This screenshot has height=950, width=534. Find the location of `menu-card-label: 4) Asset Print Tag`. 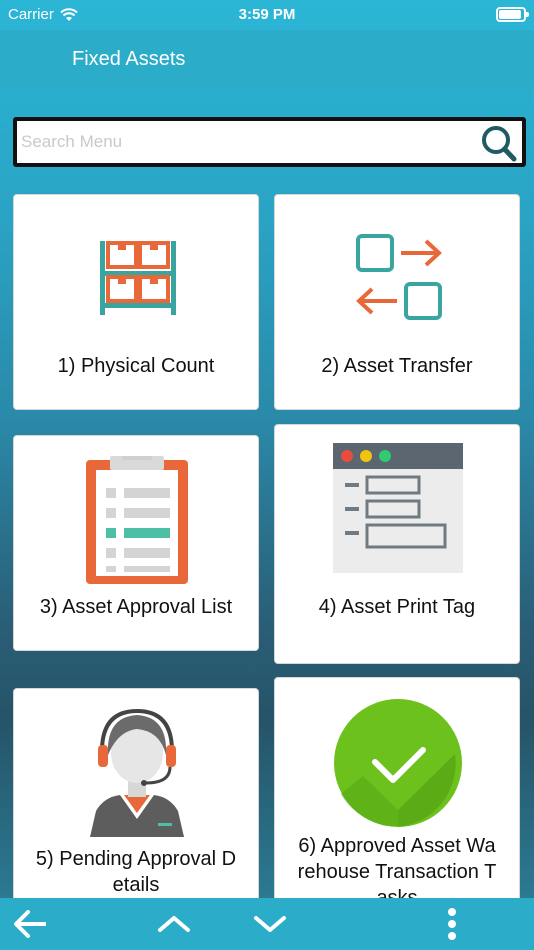

menu-card-label: 4) Asset Print Tag is located at coordinates (397, 607).